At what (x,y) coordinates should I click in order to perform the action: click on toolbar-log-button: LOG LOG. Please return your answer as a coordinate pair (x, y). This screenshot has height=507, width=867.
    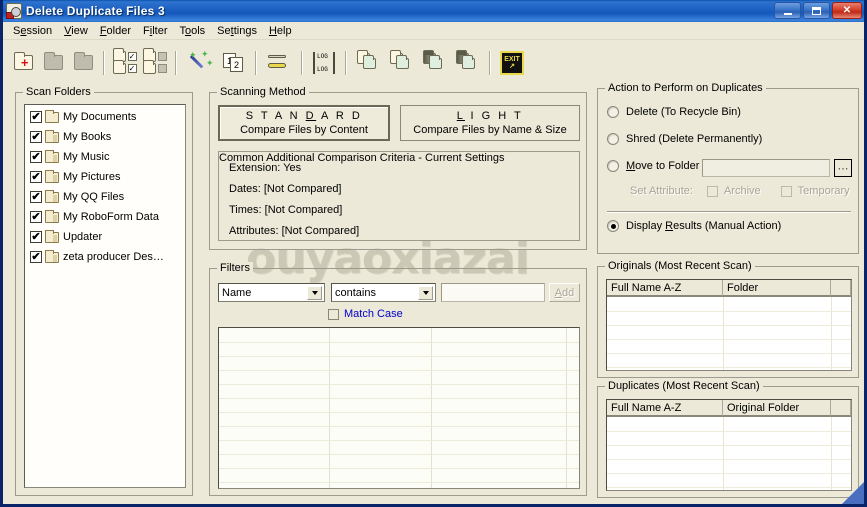
    Looking at the image, I should click on (324, 63).